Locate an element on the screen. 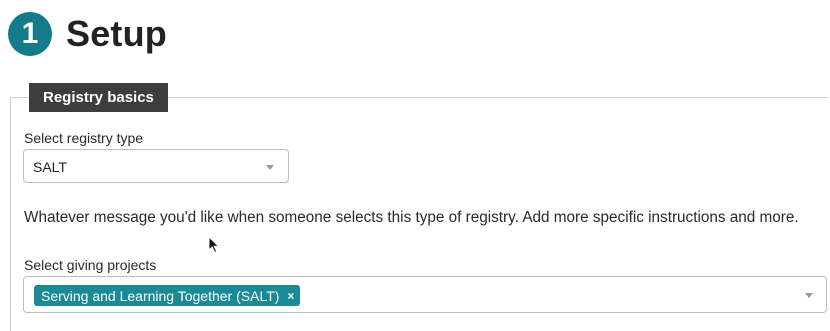  registry-type-selected-value: SALT is located at coordinates (50, 167).